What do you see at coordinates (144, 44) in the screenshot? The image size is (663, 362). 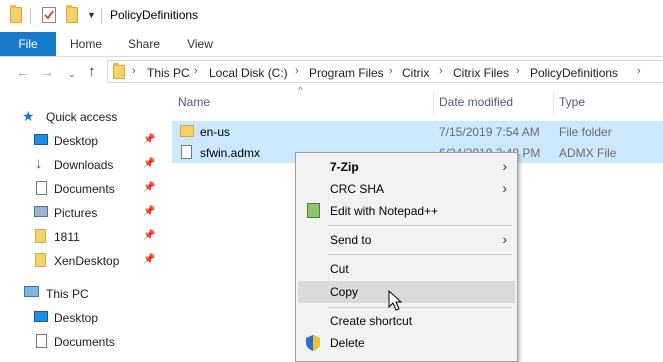 I see `tab-share: Share` at bounding box center [144, 44].